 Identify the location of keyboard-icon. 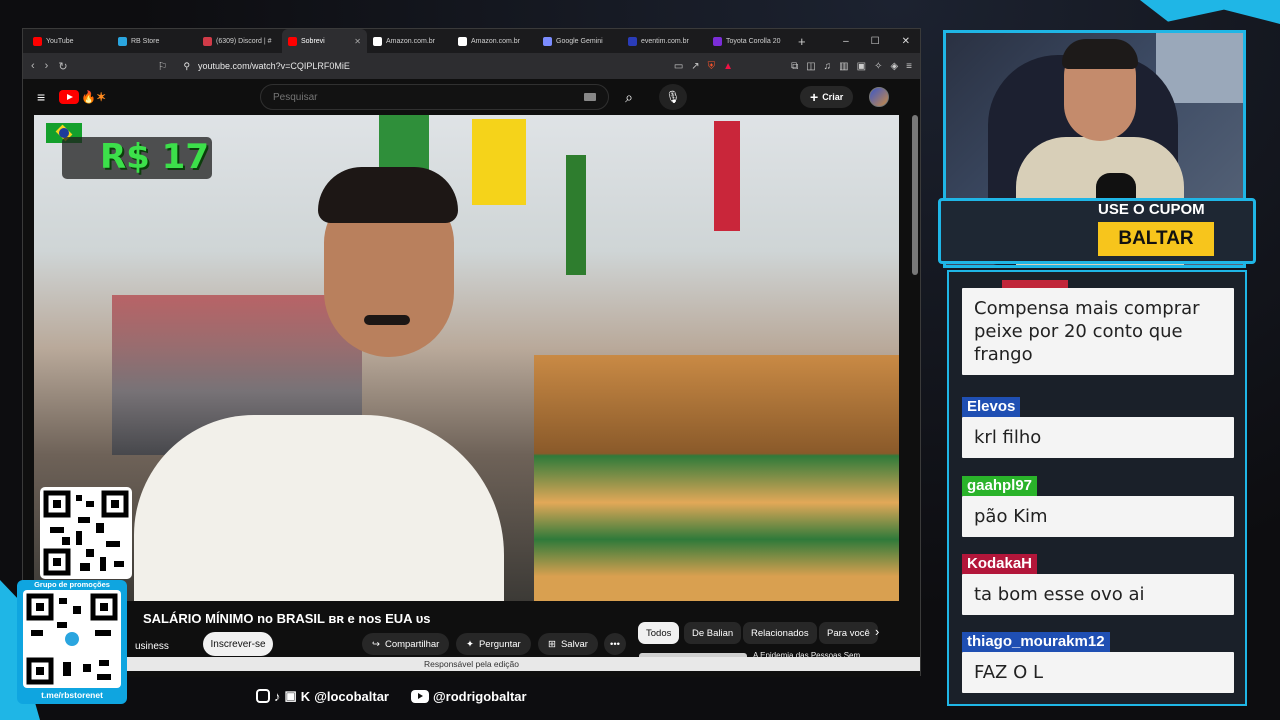
(590, 97).